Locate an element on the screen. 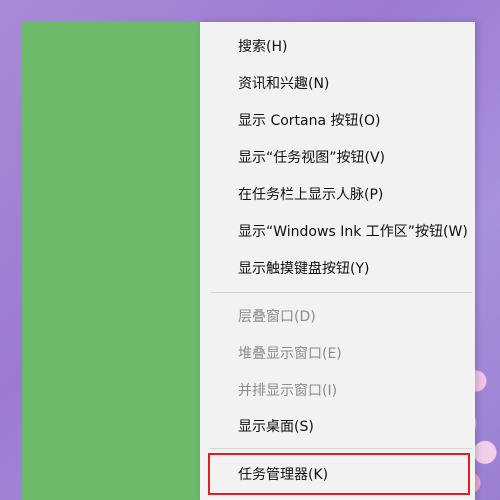 Image resolution: width=500 pixels, height=500 pixels. menu-item-task-manager: 任务管理器(K) is located at coordinates (337, 474).